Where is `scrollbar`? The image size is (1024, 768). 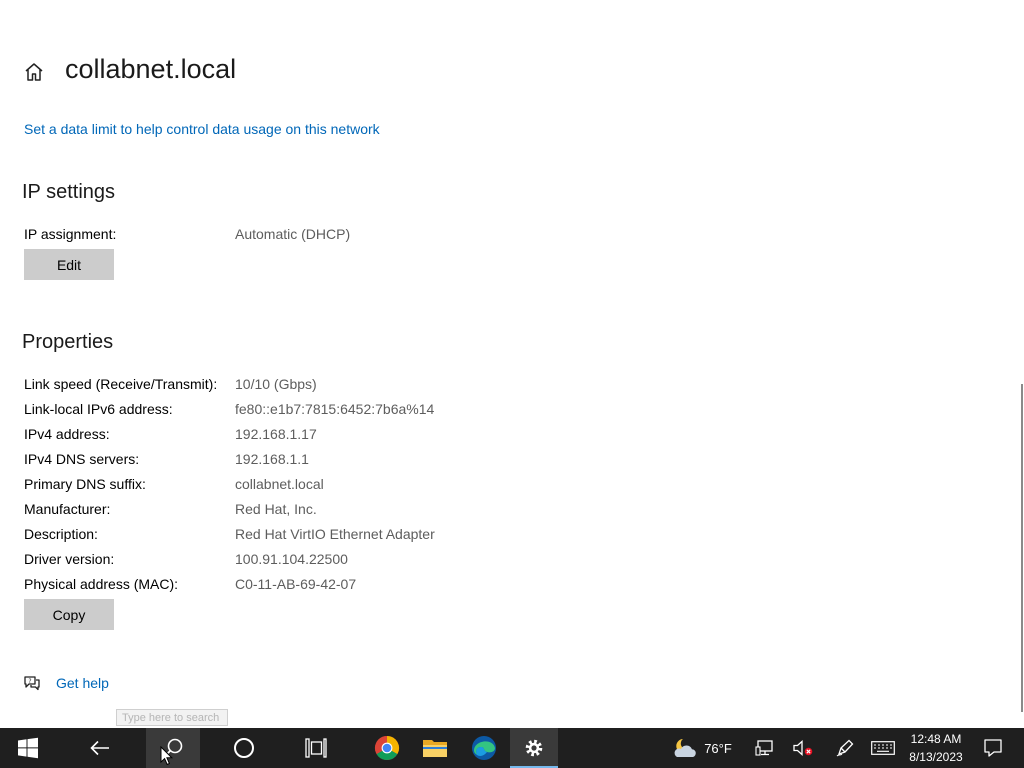 scrollbar is located at coordinates (1022, 548).